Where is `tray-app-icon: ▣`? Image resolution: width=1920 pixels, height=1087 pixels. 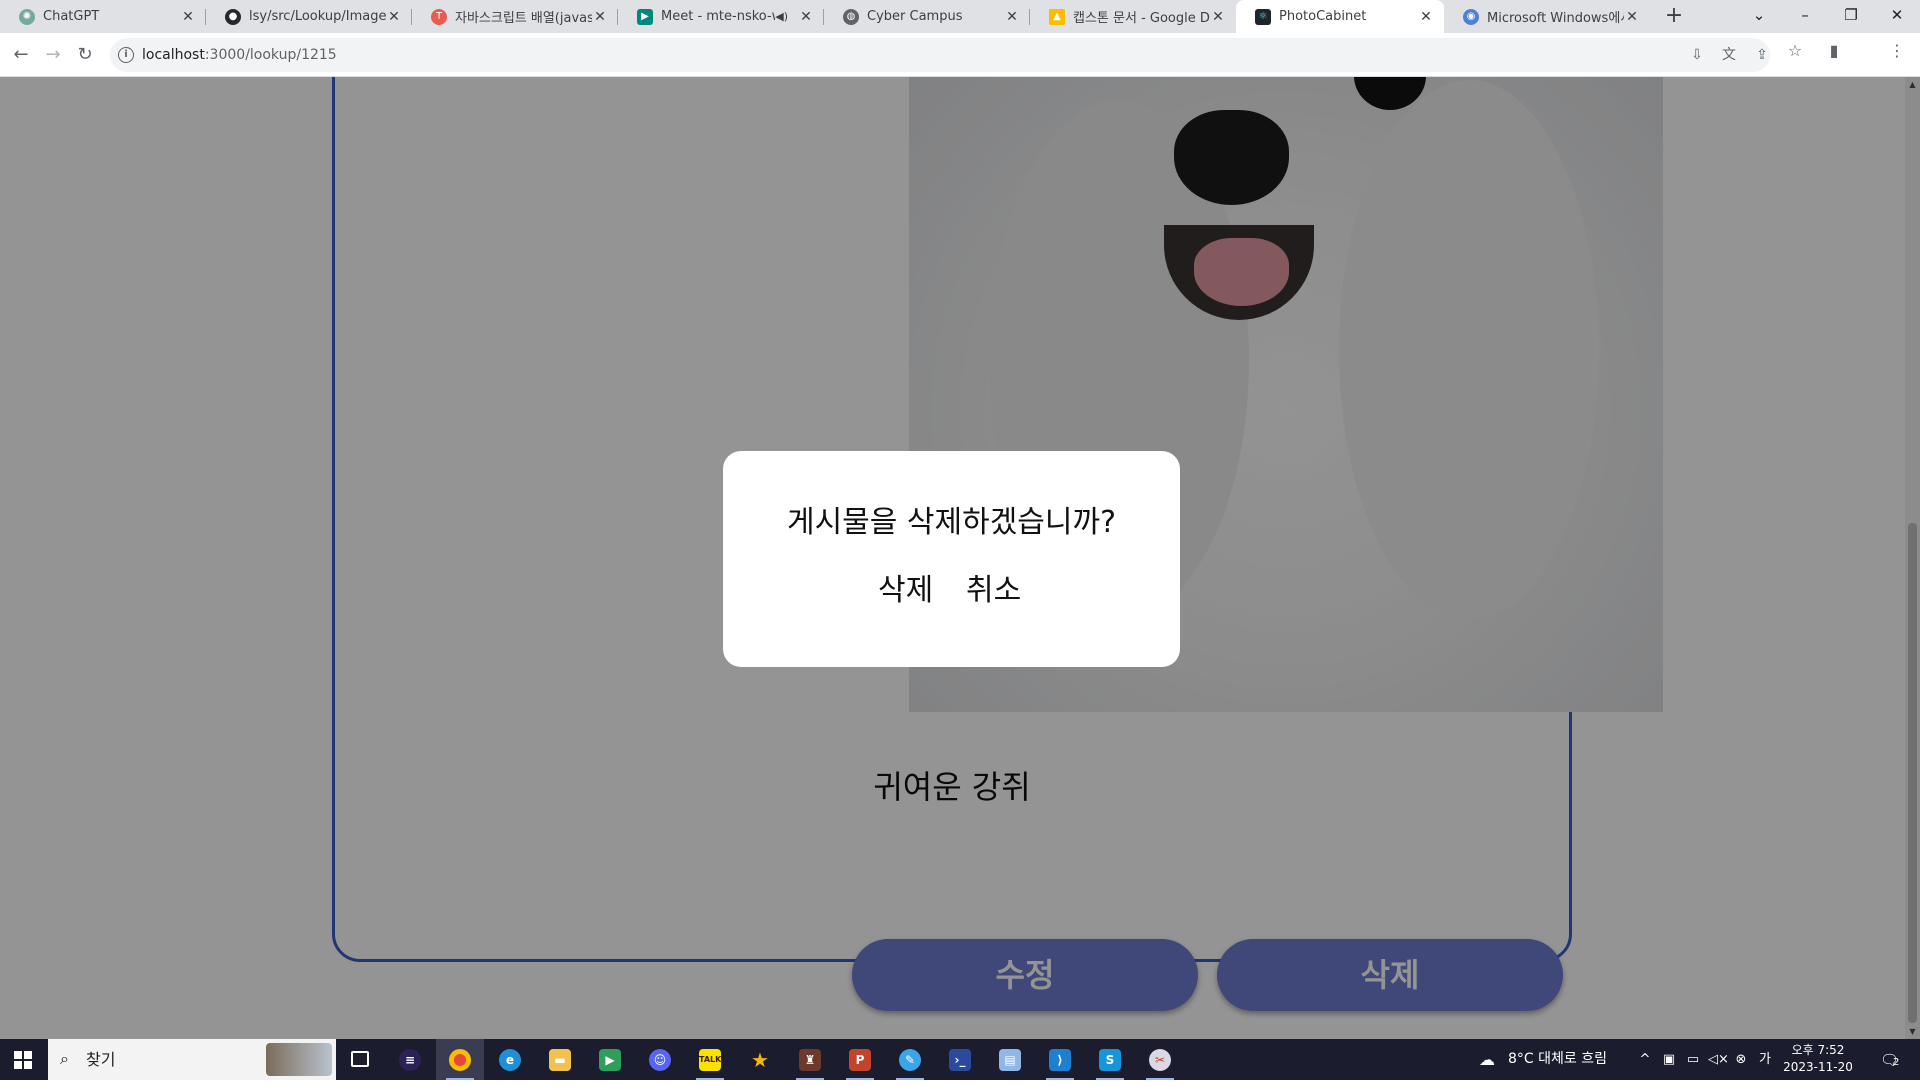
tray-app-icon: ▣ is located at coordinates (1669, 1060).